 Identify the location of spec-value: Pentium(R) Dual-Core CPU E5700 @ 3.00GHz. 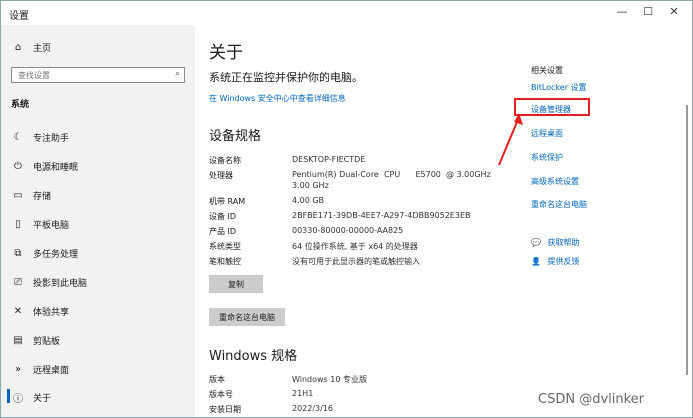
(391, 174).